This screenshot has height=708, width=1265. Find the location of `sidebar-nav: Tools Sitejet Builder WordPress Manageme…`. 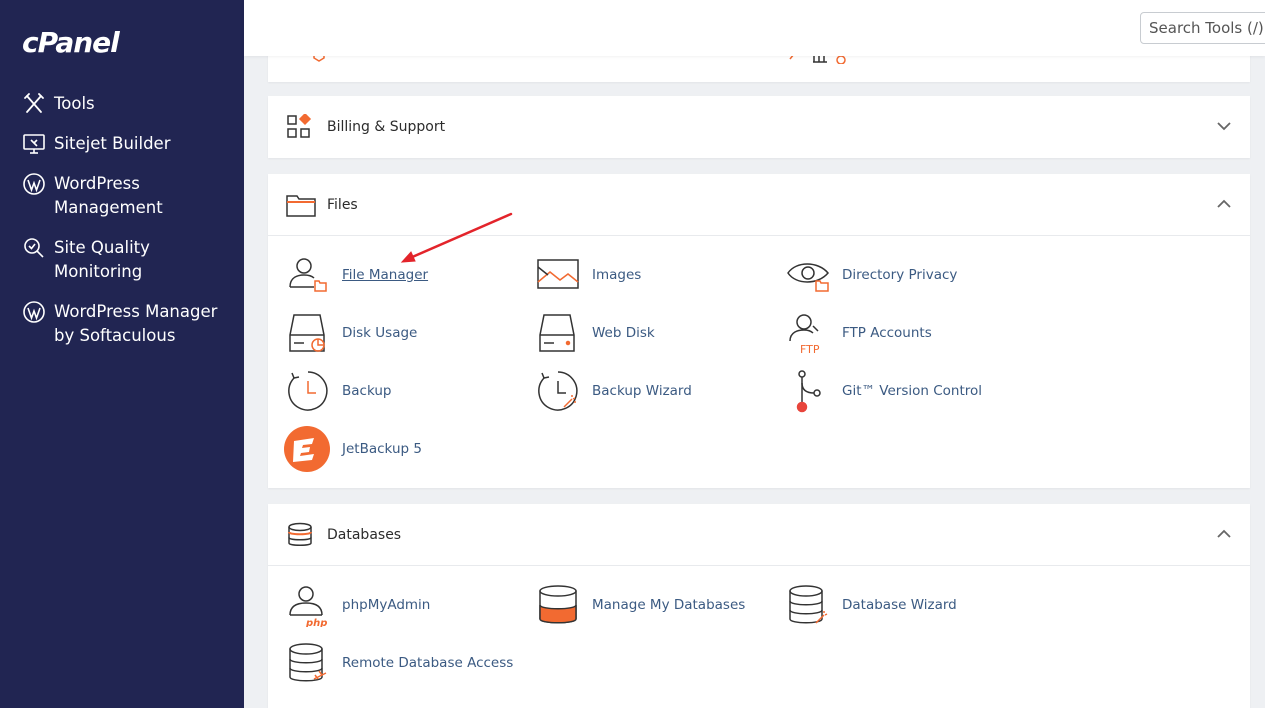

sidebar-nav: Tools Sitejet Builder WordPress Manageme… is located at coordinates (129, 228).